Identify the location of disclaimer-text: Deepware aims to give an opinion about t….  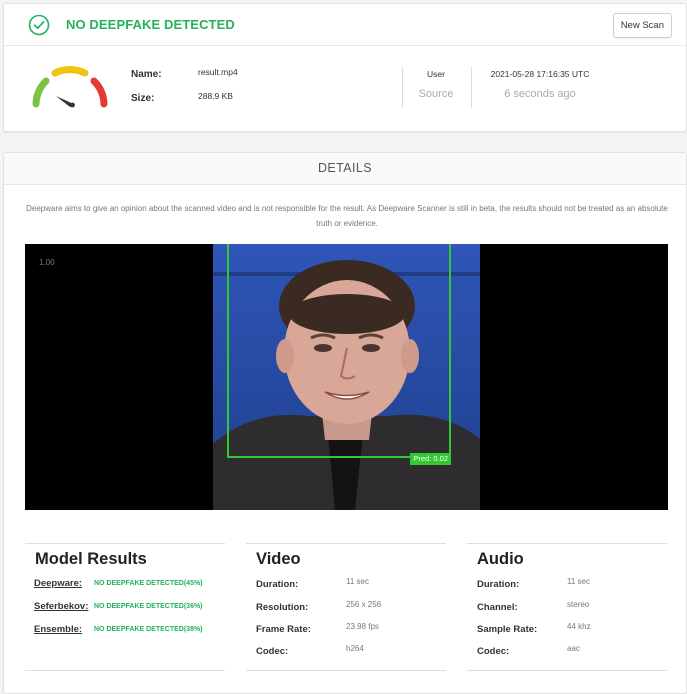
(347, 216).